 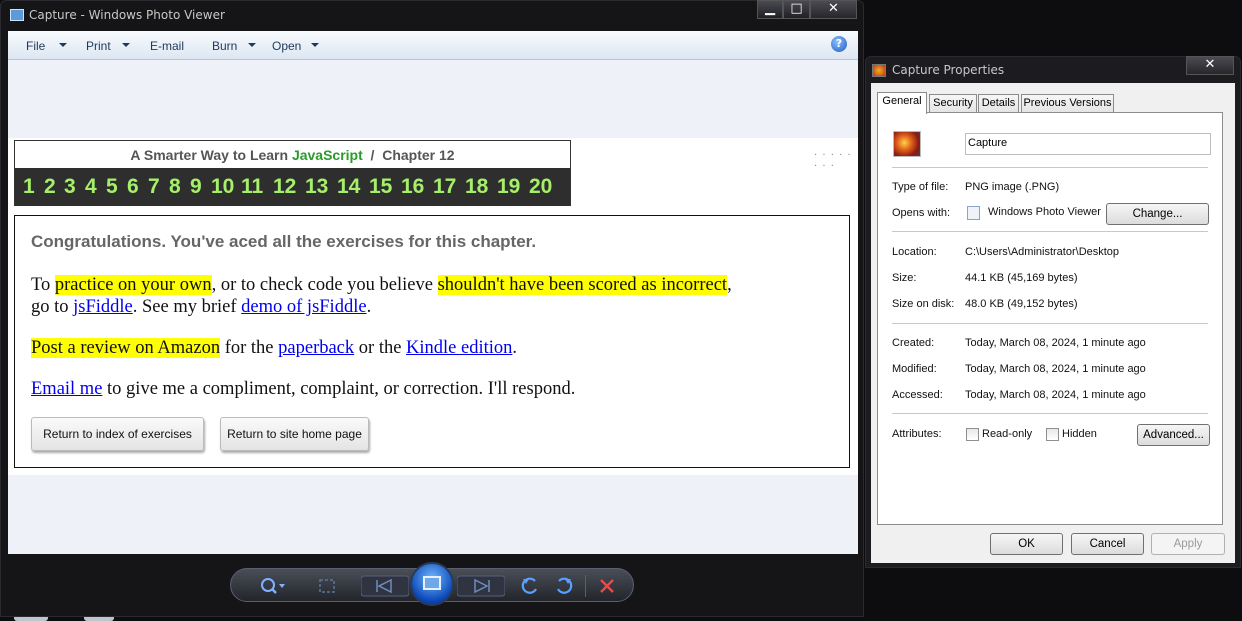 I want to click on type-value: PNG image (.PNG), so click(x=1012, y=187).